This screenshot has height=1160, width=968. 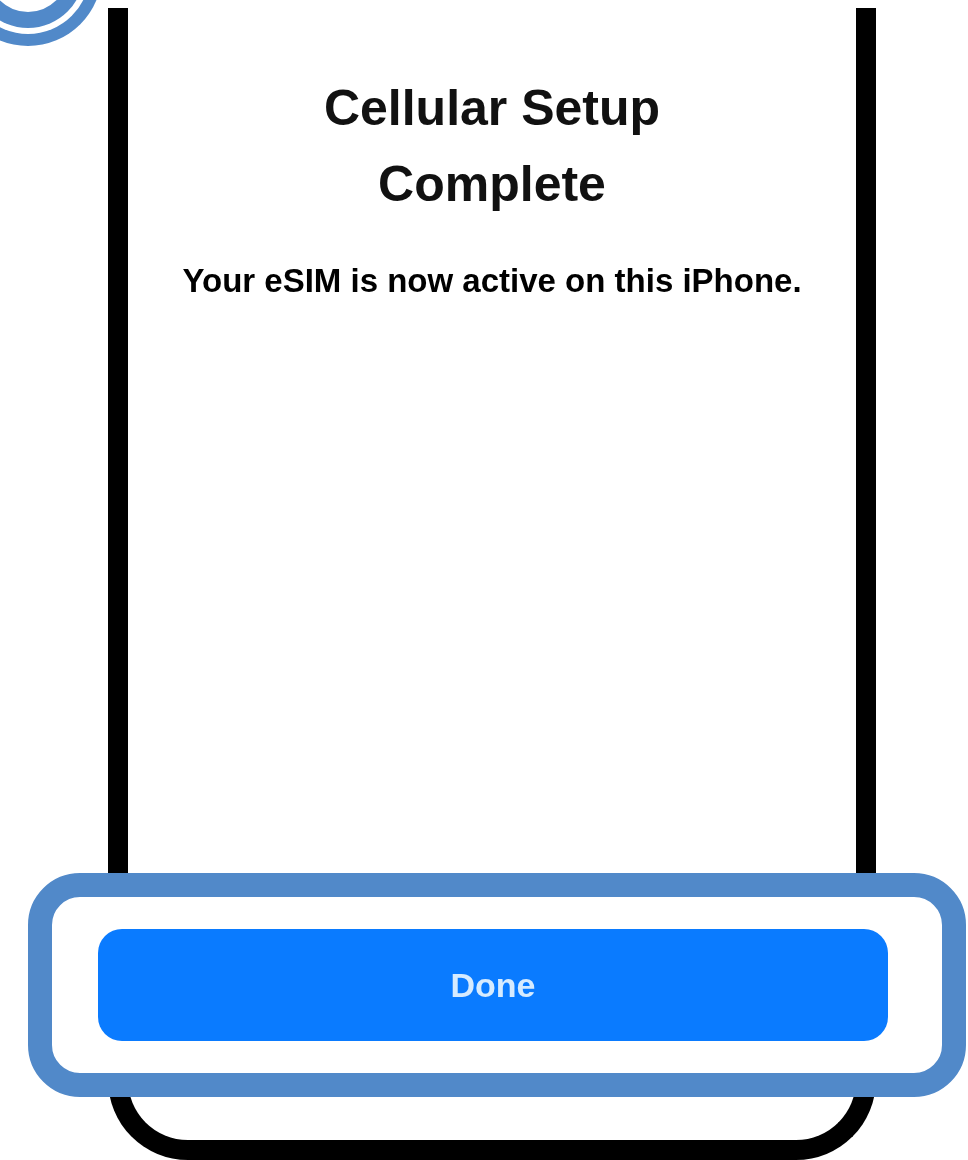 I want to click on done-button: Done, so click(x=493, y=985).